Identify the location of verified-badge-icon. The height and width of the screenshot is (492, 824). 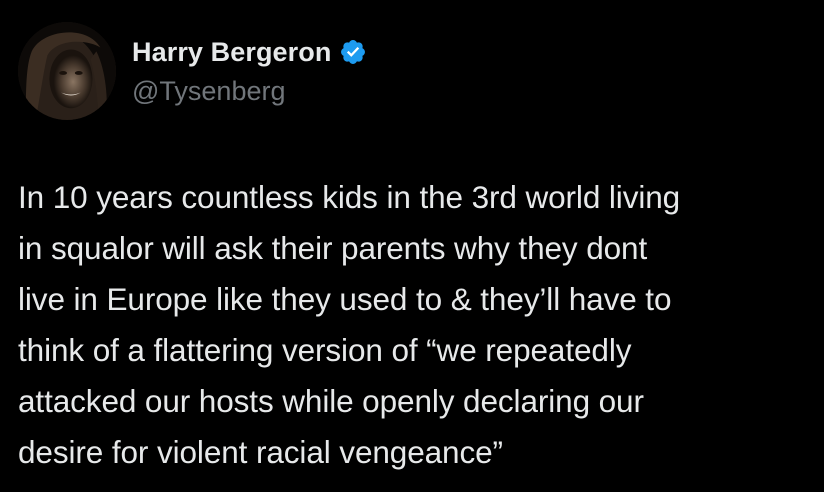
(353, 52).